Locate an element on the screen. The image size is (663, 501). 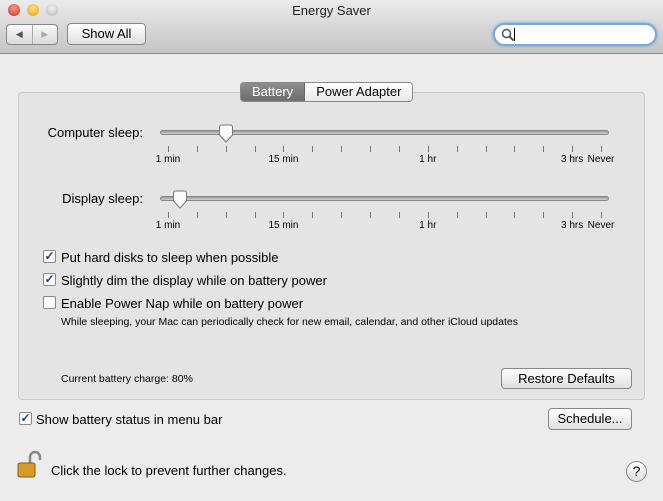
power-nap-checkbox is located at coordinates (49, 302).